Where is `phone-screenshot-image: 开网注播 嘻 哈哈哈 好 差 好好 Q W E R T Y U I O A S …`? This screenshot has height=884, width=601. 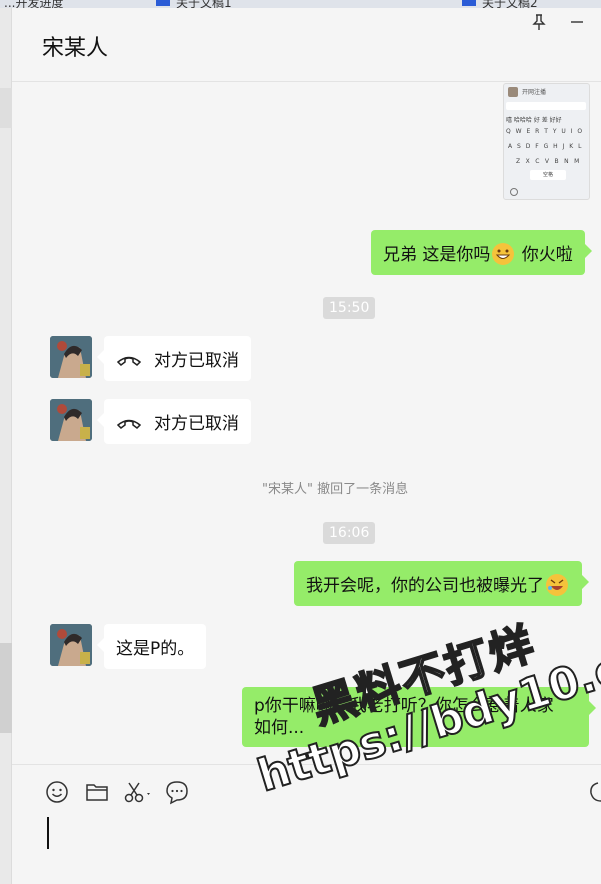 phone-screenshot-image: 开网注播 嘻 哈哈哈 好 差 好好 Q W E R T Y U I O A S … is located at coordinates (546, 141).